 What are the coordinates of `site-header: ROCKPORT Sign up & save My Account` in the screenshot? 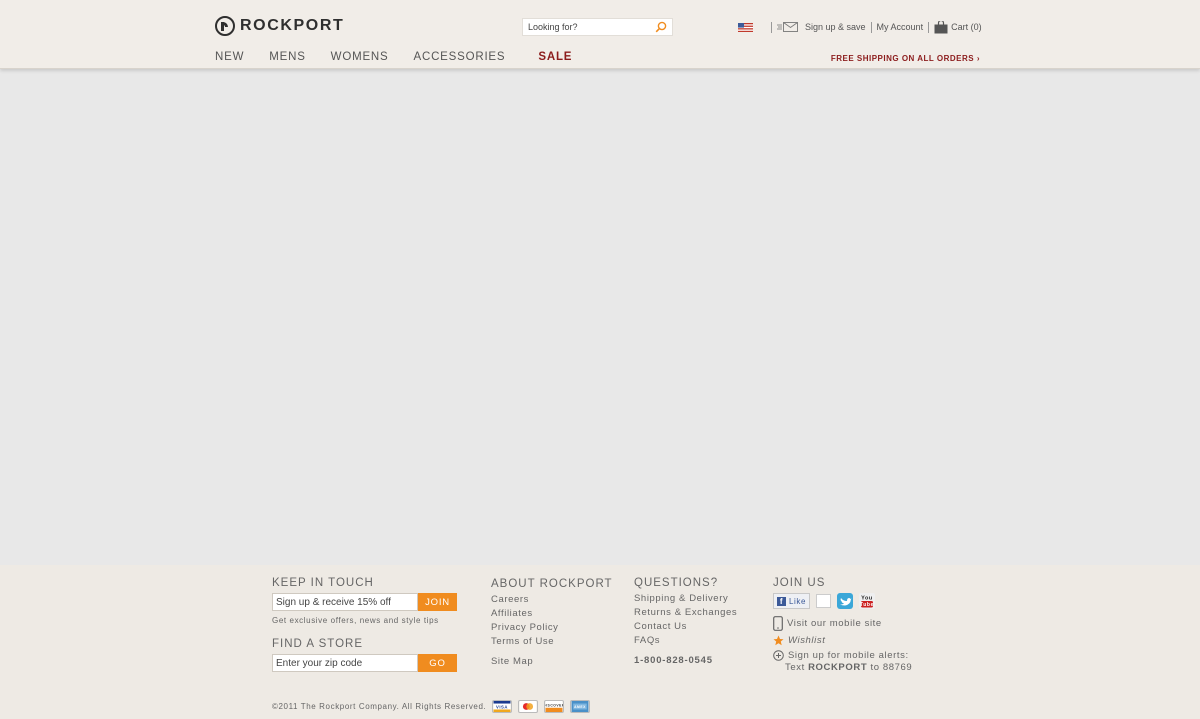 It's located at (600, 34).